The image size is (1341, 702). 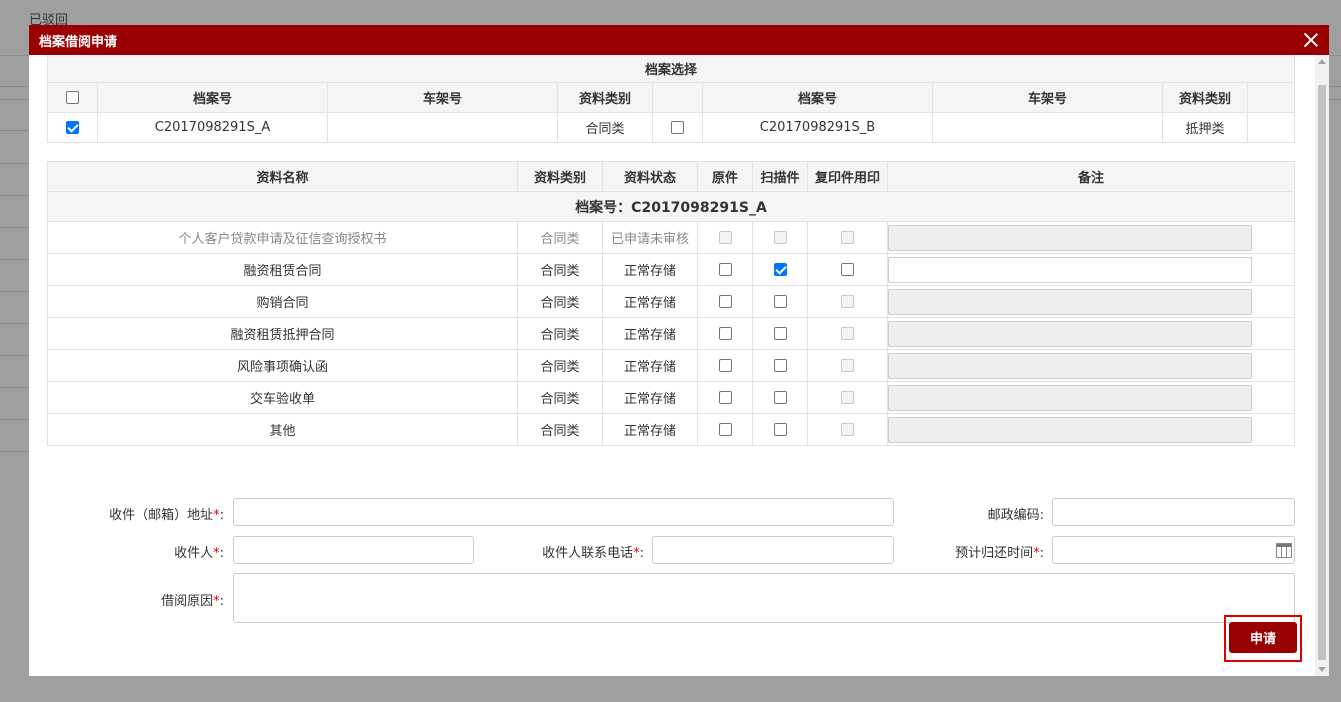 What do you see at coordinates (650, 237) in the screenshot?
I see `doc-status: 已申请未审核` at bounding box center [650, 237].